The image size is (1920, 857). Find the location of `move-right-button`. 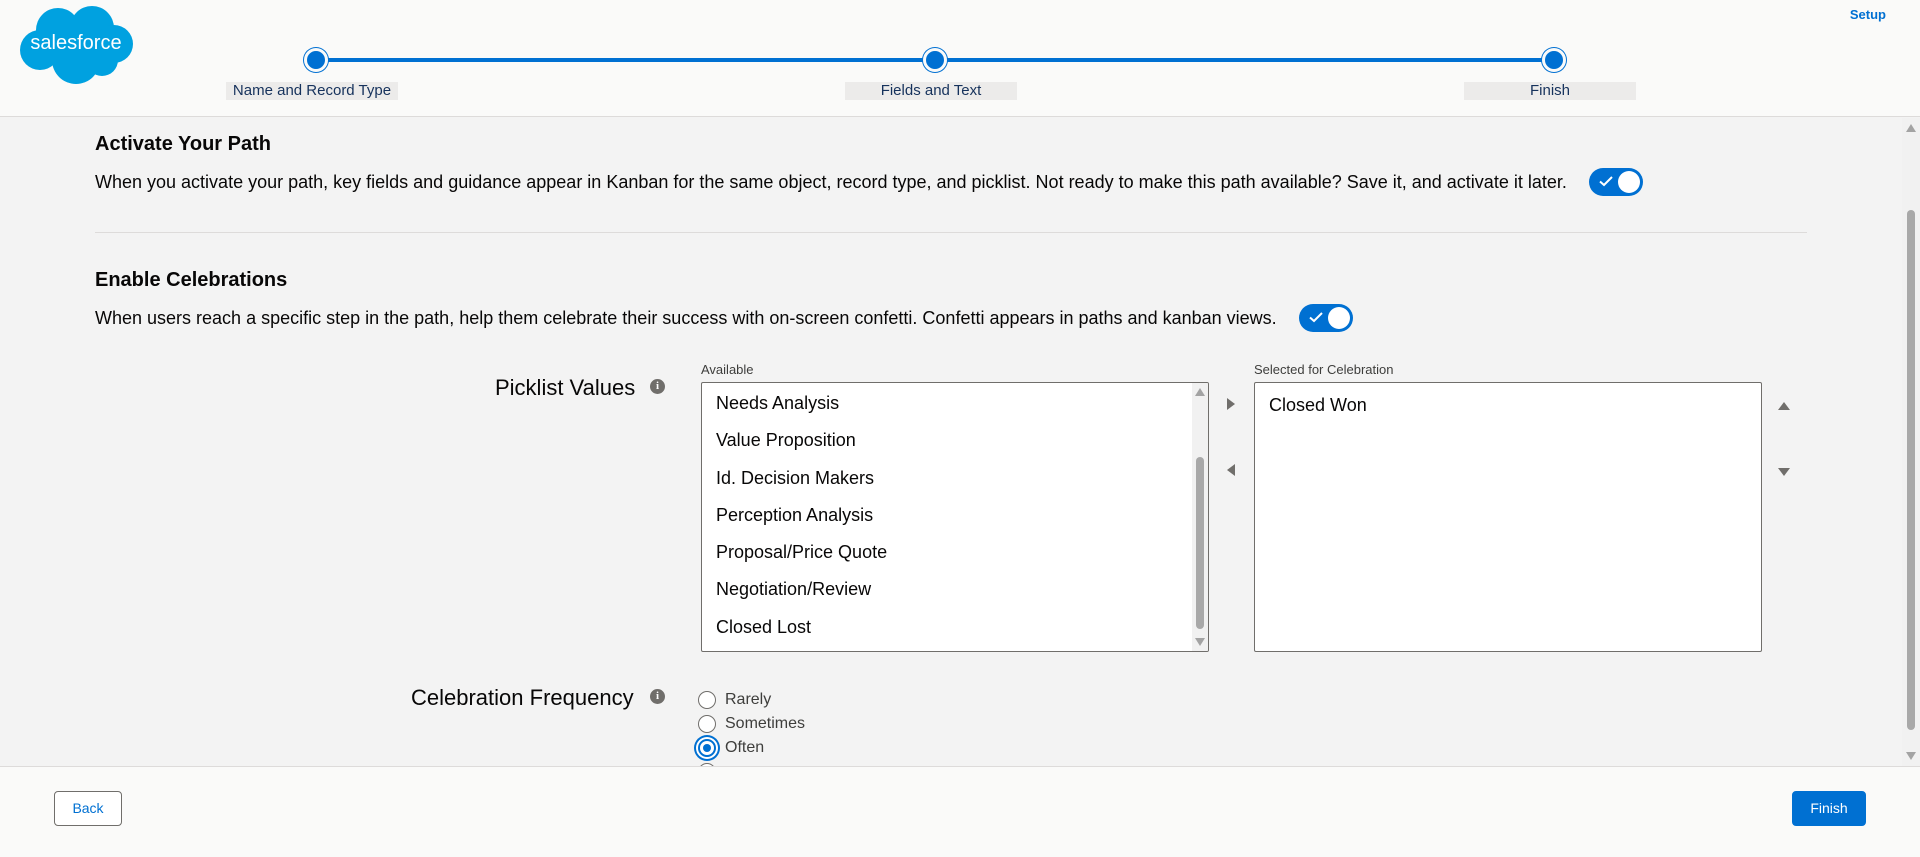

move-right-button is located at coordinates (1232, 404).